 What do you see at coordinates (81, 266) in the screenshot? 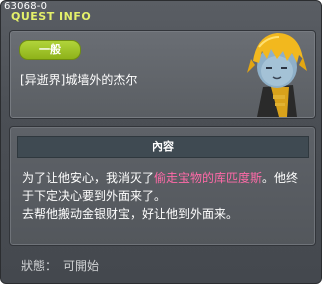
I see `status-value: 可開始` at bounding box center [81, 266].